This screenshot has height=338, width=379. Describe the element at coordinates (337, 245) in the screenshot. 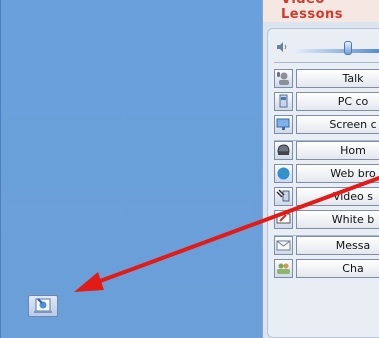

I see `message-button: Messa` at that location.